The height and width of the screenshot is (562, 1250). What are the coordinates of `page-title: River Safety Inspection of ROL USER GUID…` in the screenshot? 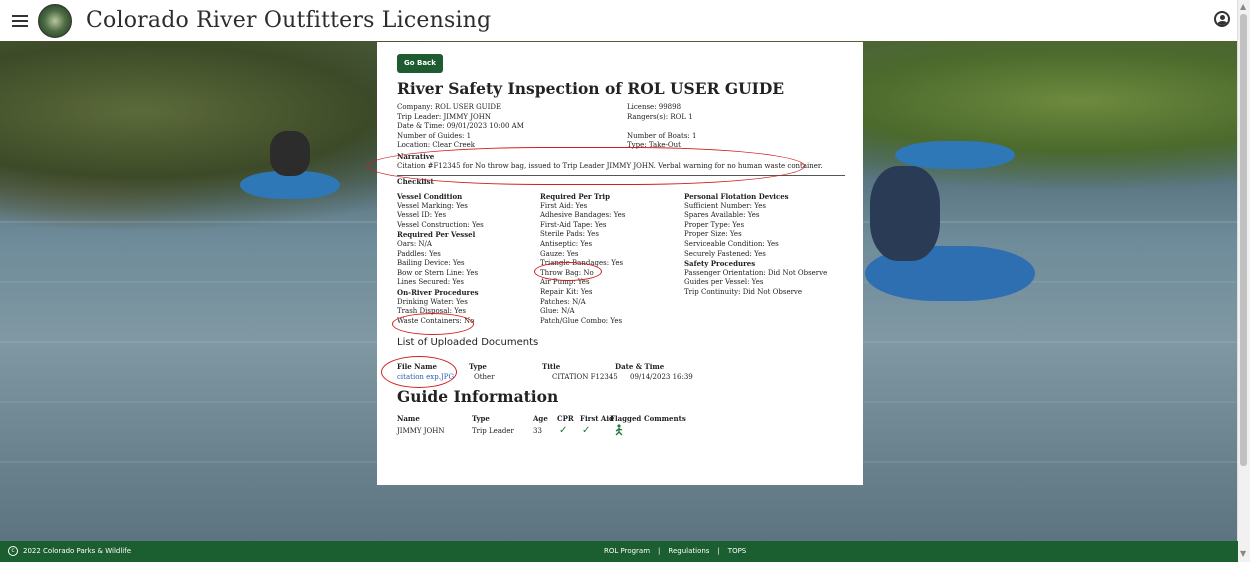 It's located at (591, 88).